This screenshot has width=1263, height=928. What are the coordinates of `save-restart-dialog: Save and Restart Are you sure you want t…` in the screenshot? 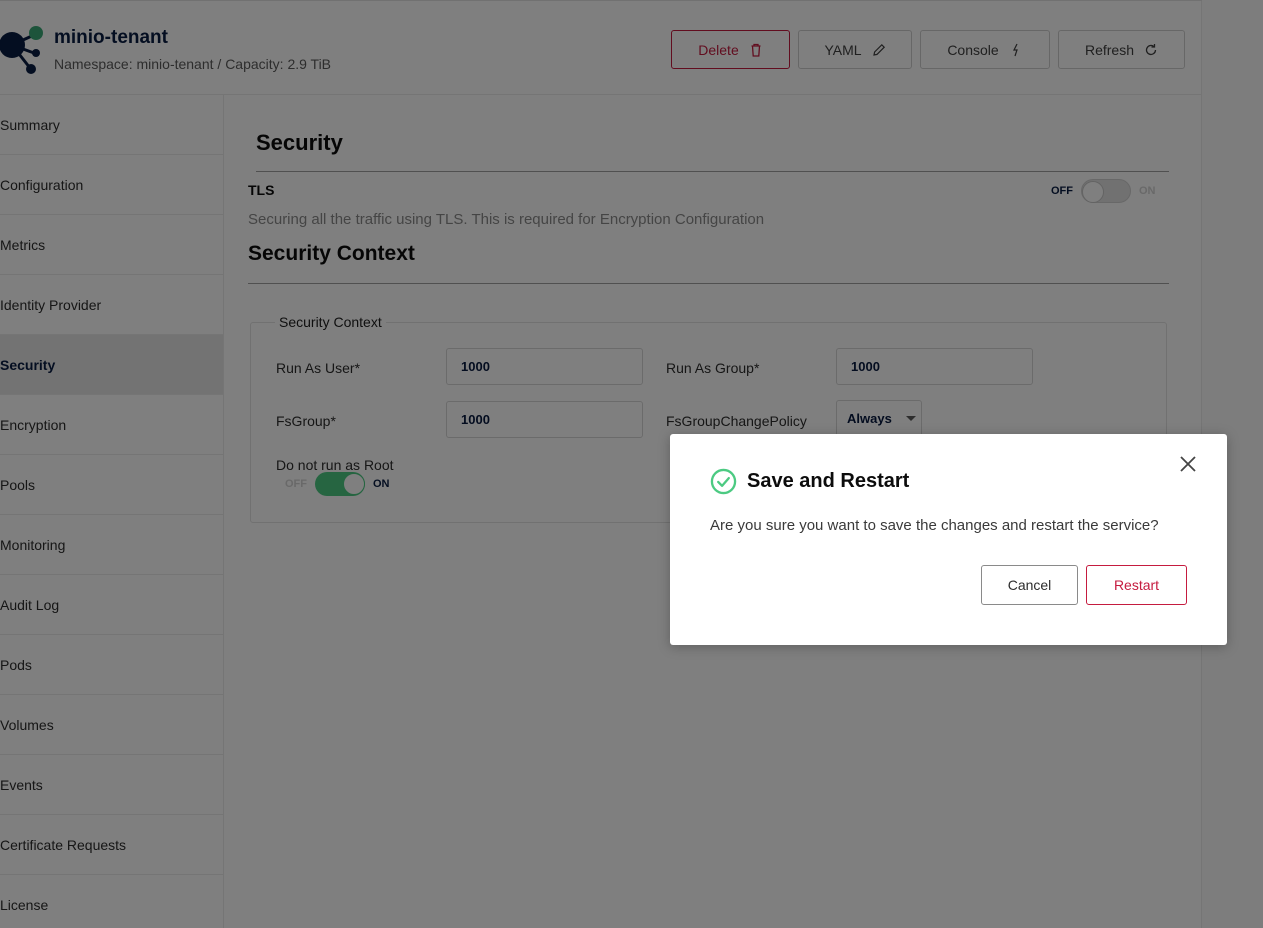 It's located at (948, 539).